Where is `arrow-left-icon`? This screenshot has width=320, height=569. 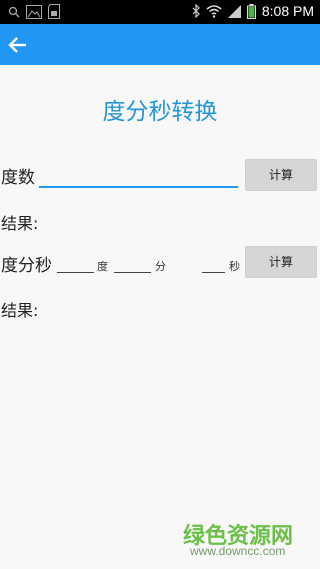
arrow-left-icon is located at coordinates (17, 45).